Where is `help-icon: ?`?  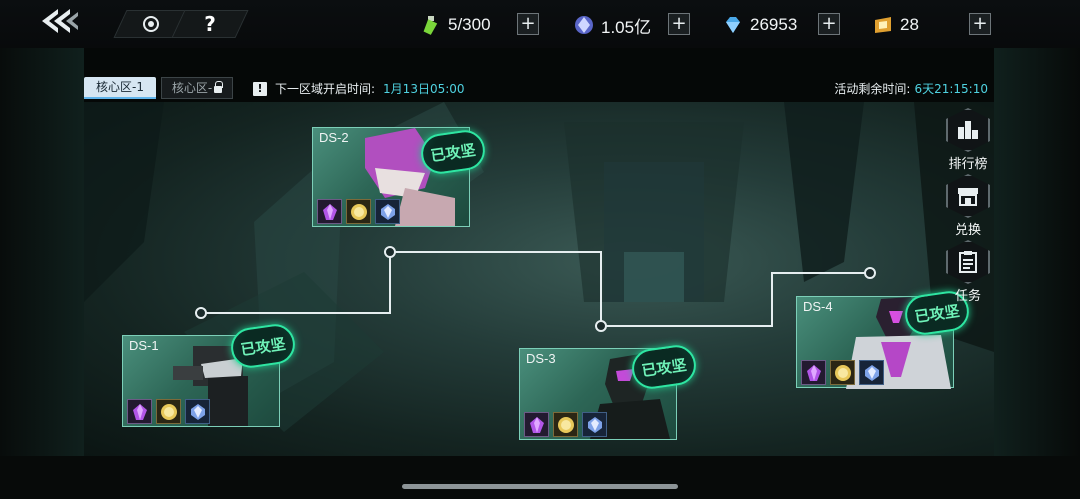 help-icon: ? is located at coordinates (210, 24).